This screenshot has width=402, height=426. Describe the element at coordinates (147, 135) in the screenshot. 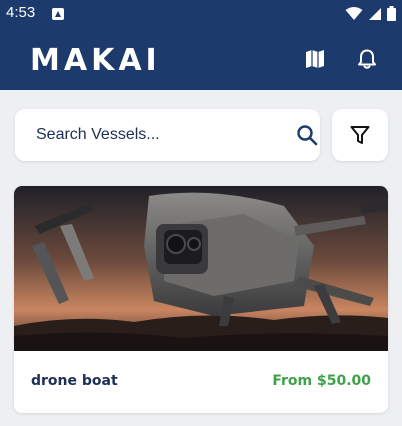

I see `search-input` at that location.